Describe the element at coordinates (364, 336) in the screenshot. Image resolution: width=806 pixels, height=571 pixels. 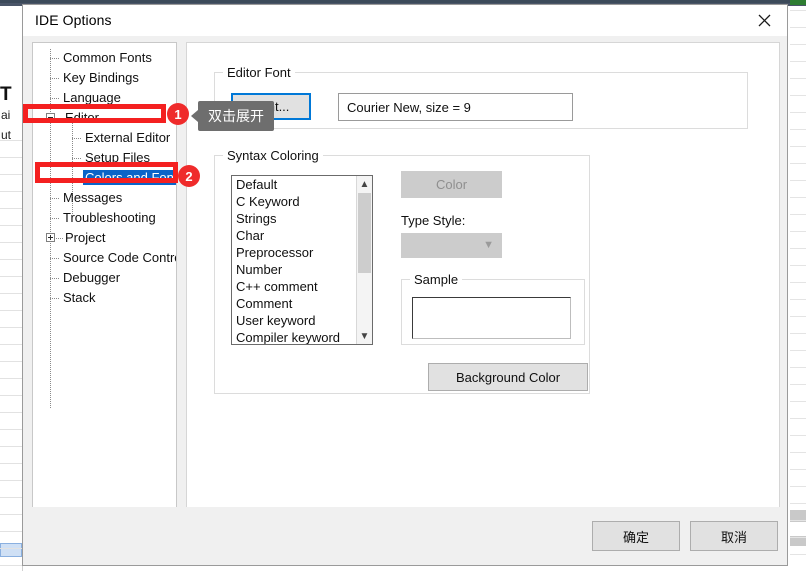
I see `chevron-down-icon: ▼` at that location.